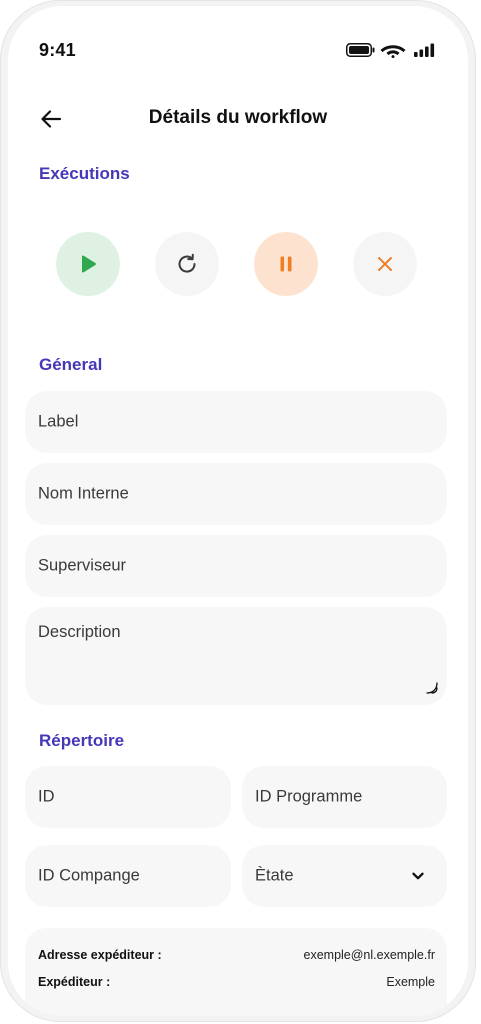 The height and width of the screenshot is (1024, 481). What do you see at coordinates (369, 955) in the screenshot?
I see `sender-address-value: exemple@nl.exemple.fr` at bounding box center [369, 955].